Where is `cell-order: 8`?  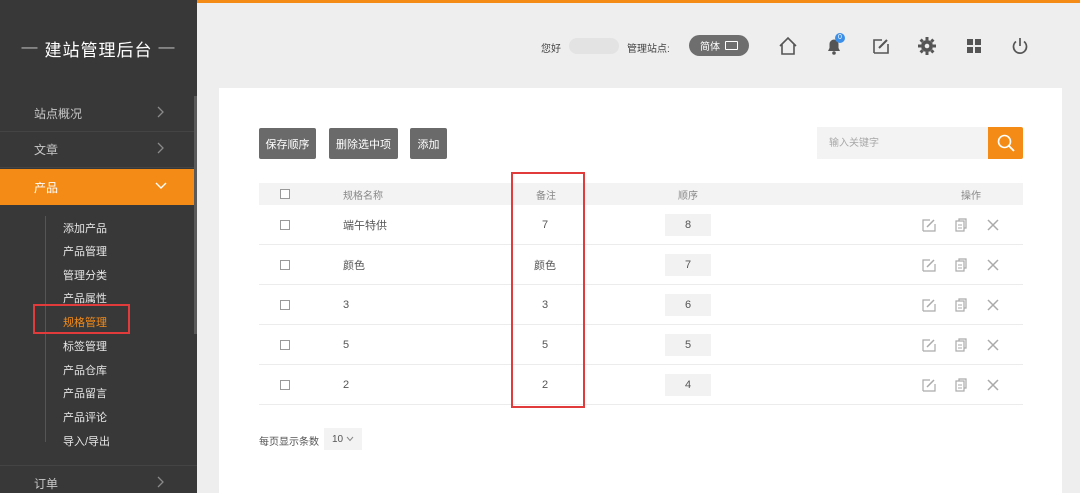
cell-order: 8 is located at coordinates (688, 224).